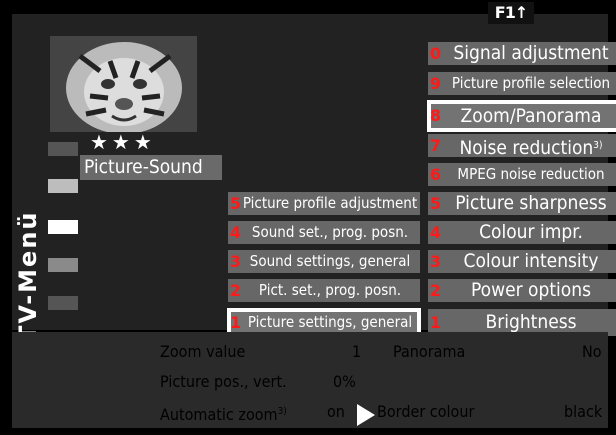 This screenshot has height=435, width=616. Describe the element at coordinates (436, 261) in the screenshot. I see `item-number: 3` at that location.